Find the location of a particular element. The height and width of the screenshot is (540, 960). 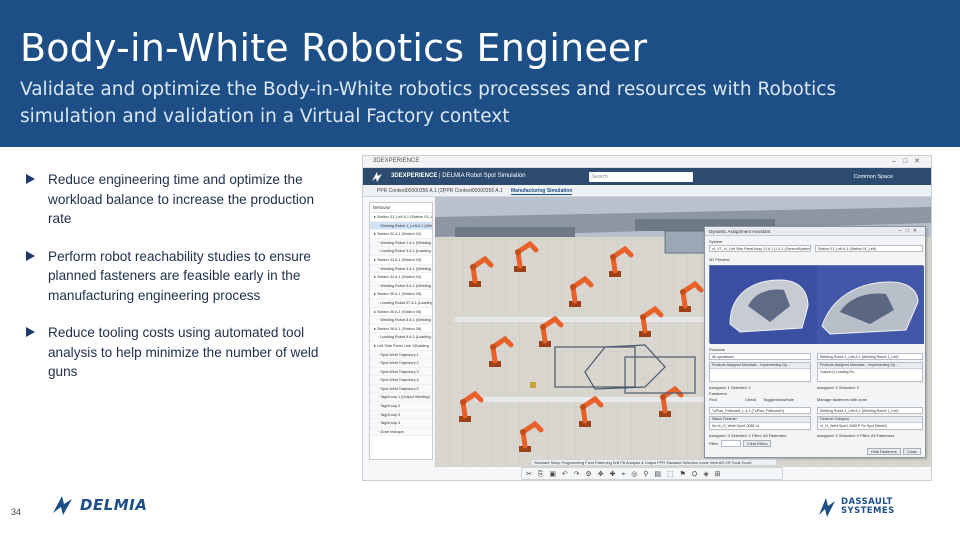

dassault-logo: DASSAULT SYSTEMES is located at coordinates (856, 507).